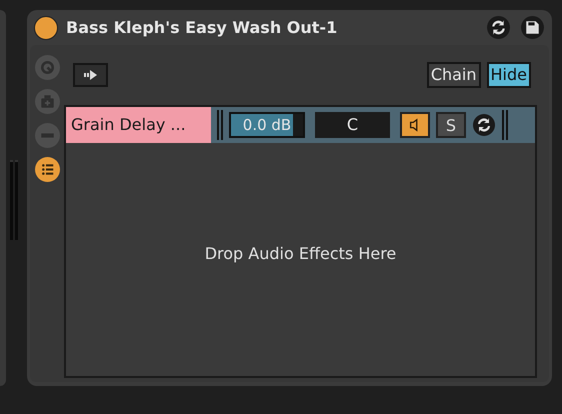 The height and width of the screenshot is (414, 562). Describe the element at coordinates (415, 125) in the screenshot. I see `chain-activator-button` at that location.